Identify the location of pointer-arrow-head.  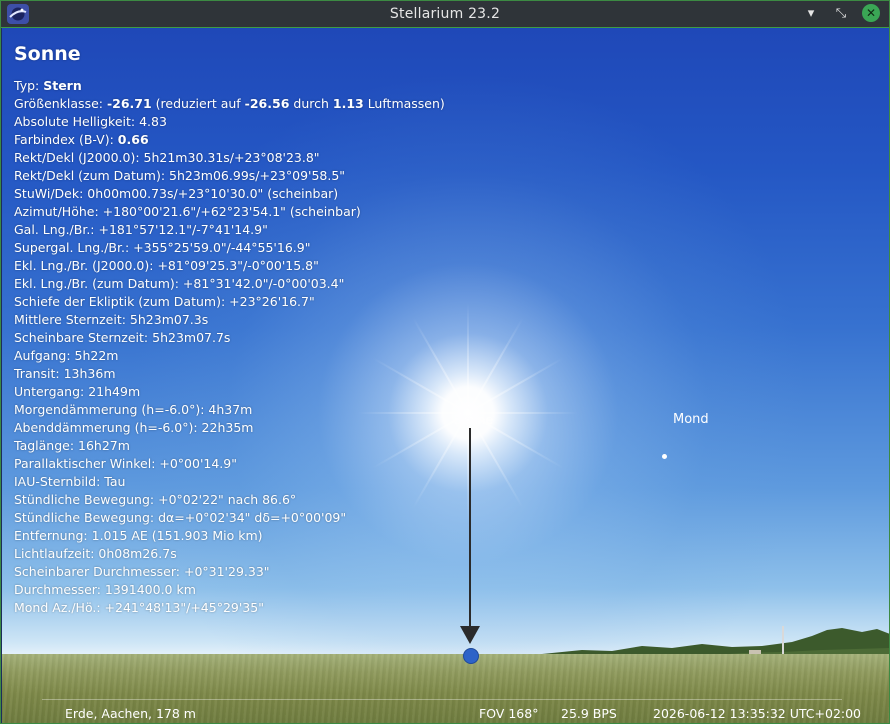
(470, 635).